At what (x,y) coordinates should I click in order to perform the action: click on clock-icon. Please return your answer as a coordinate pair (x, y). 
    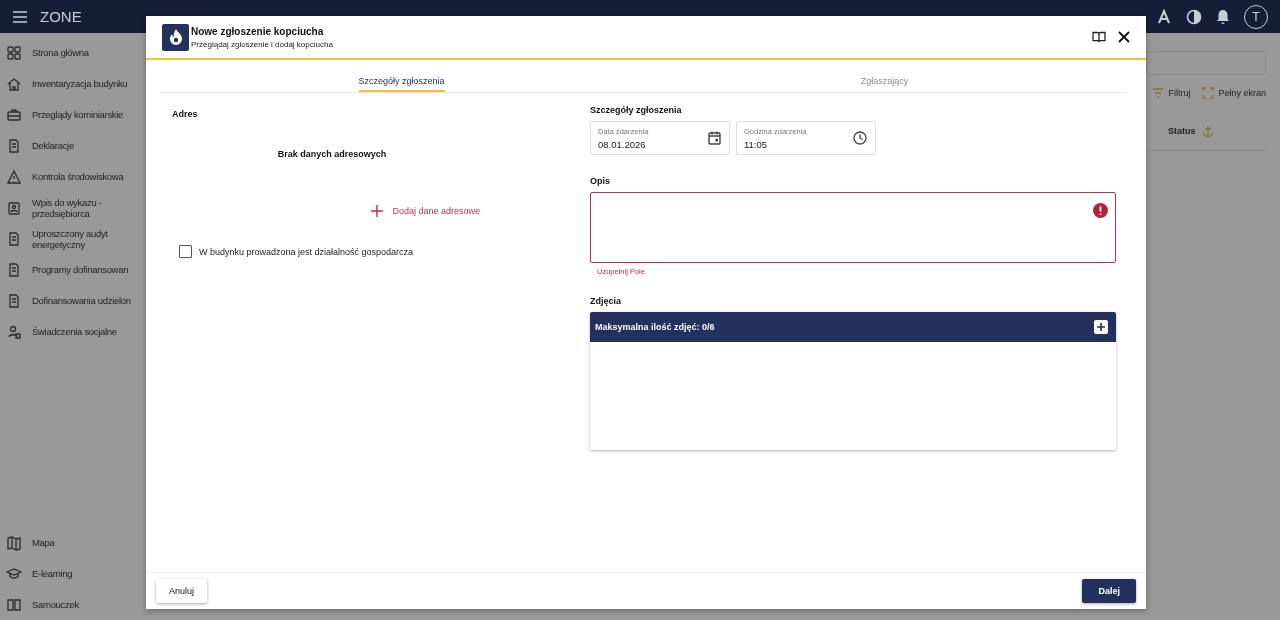
    Looking at the image, I should click on (860, 138).